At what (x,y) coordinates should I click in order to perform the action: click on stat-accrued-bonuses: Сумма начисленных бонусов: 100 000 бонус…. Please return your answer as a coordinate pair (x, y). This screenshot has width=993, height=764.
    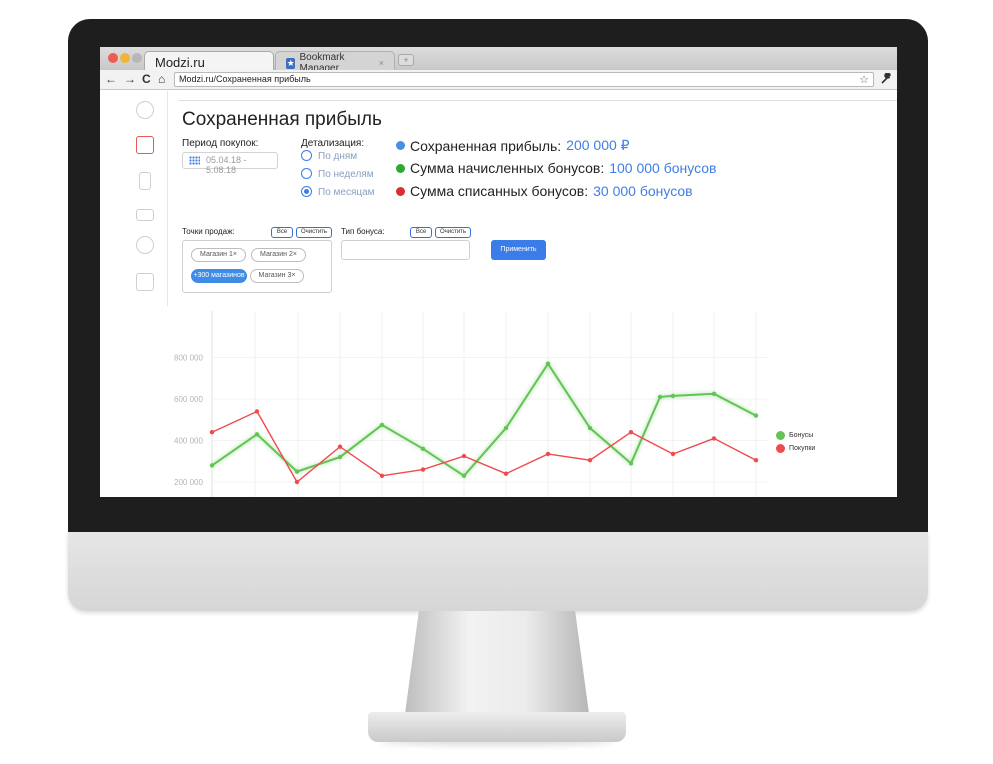
    Looking at the image, I should click on (556, 168).